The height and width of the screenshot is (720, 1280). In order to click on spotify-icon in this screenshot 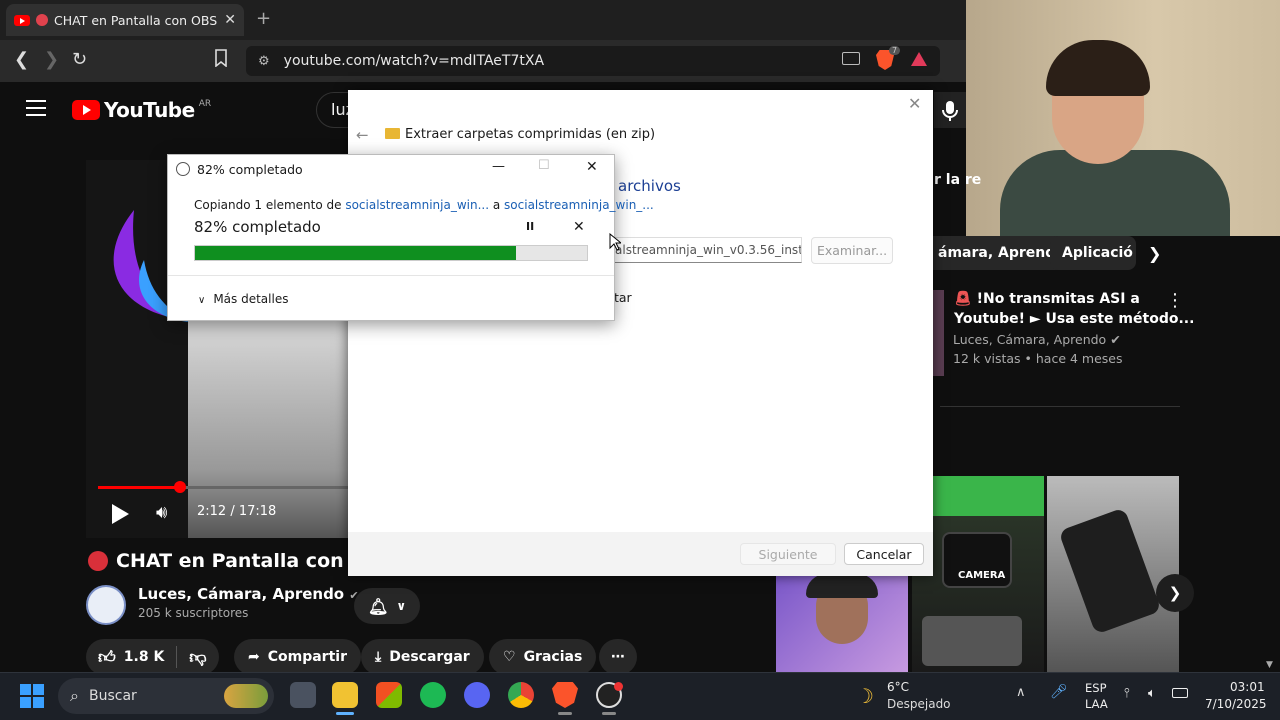, I will do `click(433, 695)`.